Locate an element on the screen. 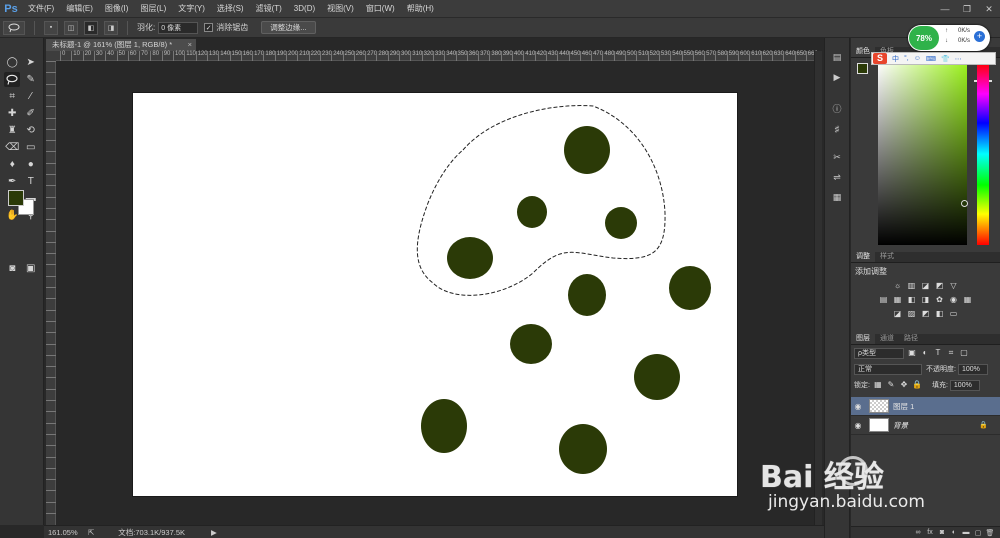 The height and width of the screenshot is (538, 1000). crop-tool-icon: ⌗ is located at coordinates (12, 96).